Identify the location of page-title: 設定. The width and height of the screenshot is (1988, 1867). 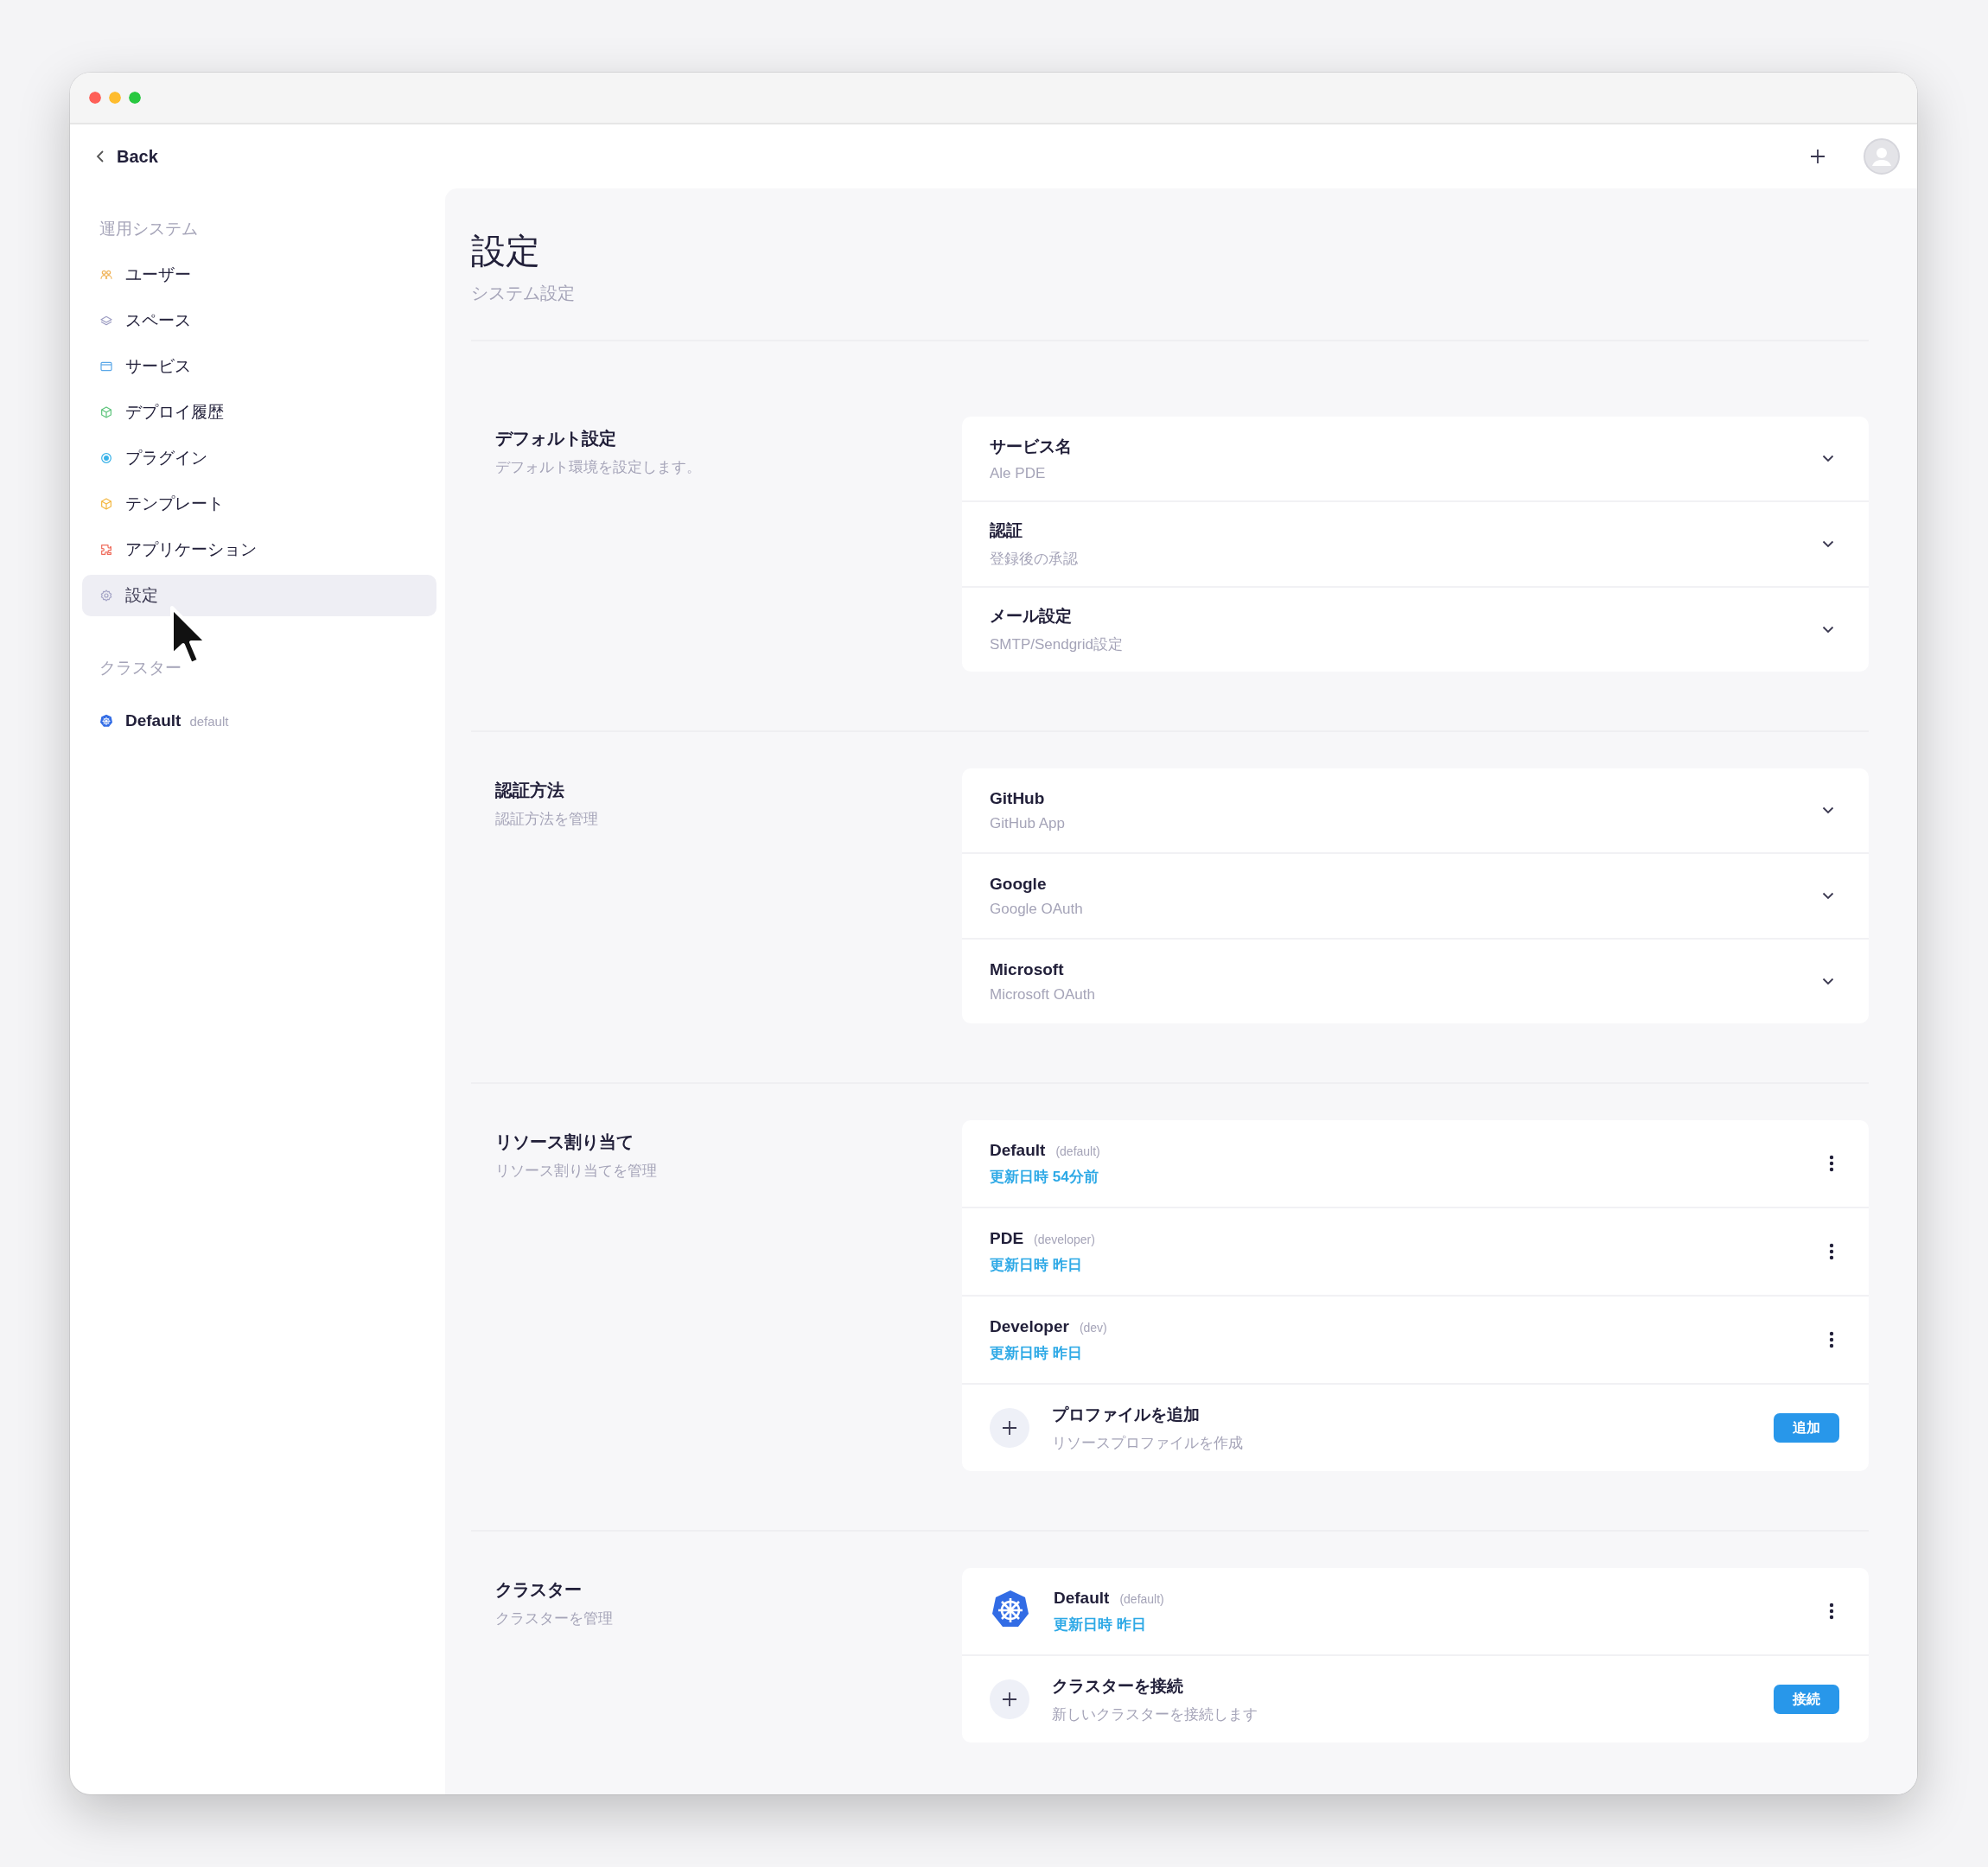
(506, 251).